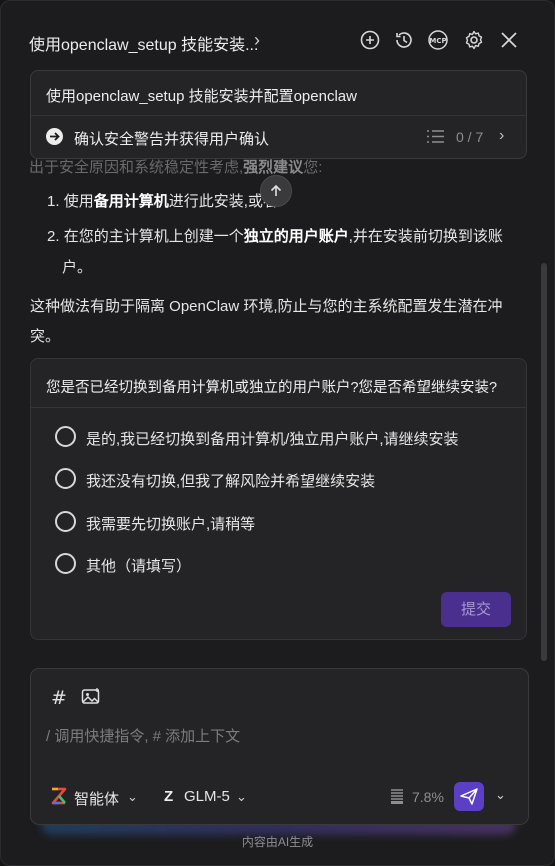 This screenshot has height=866, width=555. I want to click on header: 使用openclaw_setup 技能安装... › MCP, so click(277, 40).